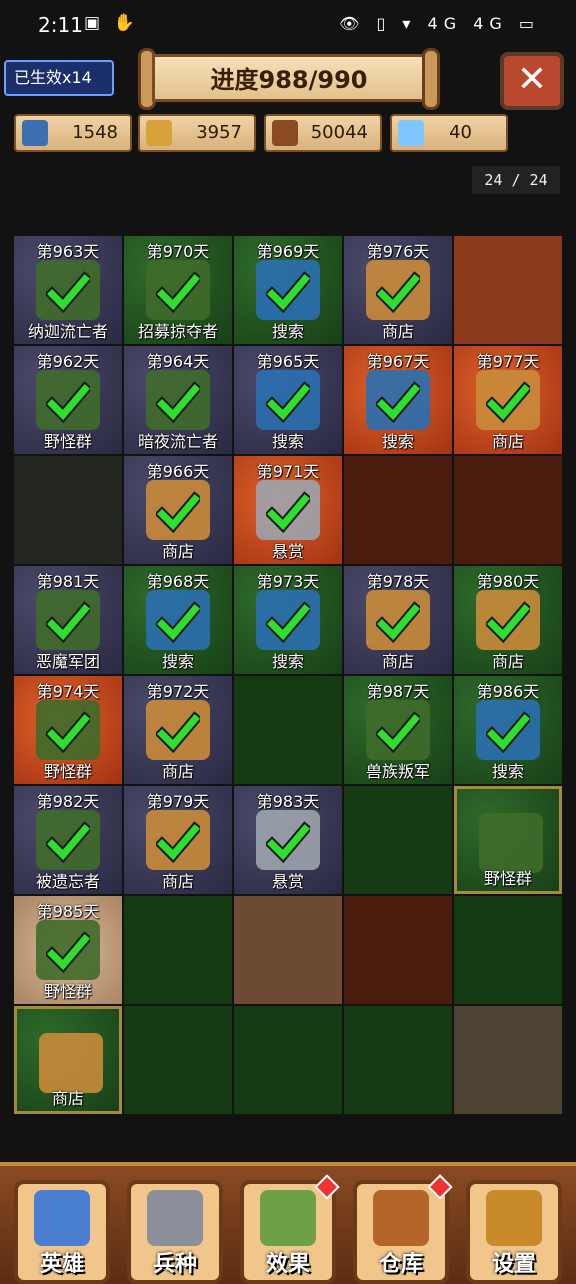  I want to click on map-tile: 野怪群, so click(508, 840).